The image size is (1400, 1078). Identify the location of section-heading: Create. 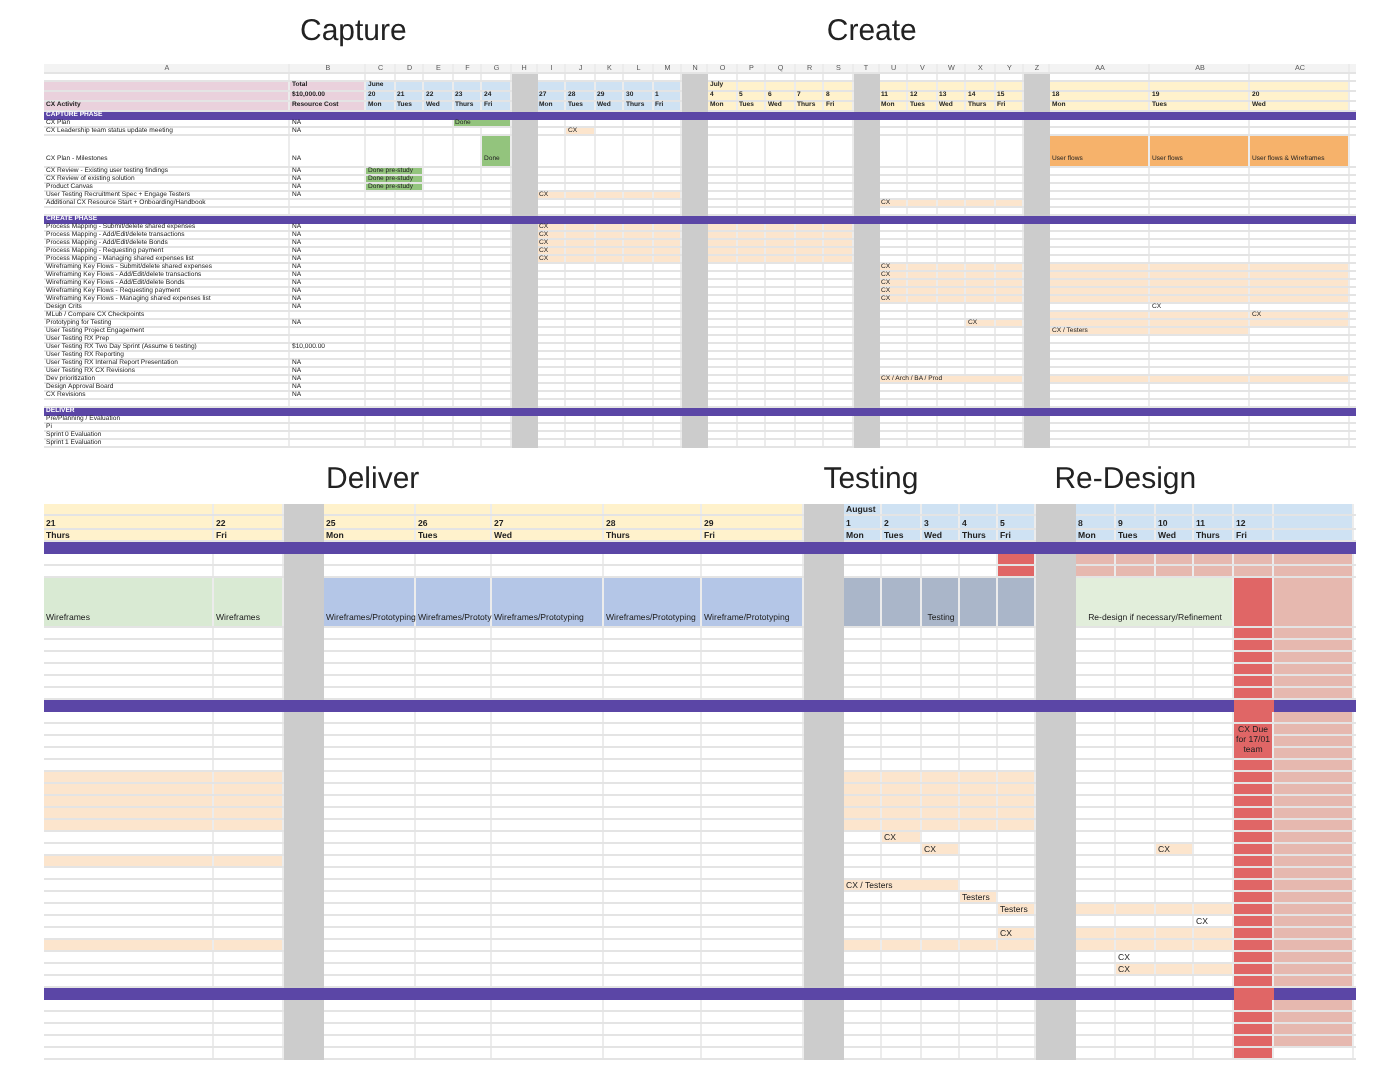
(871, 30).